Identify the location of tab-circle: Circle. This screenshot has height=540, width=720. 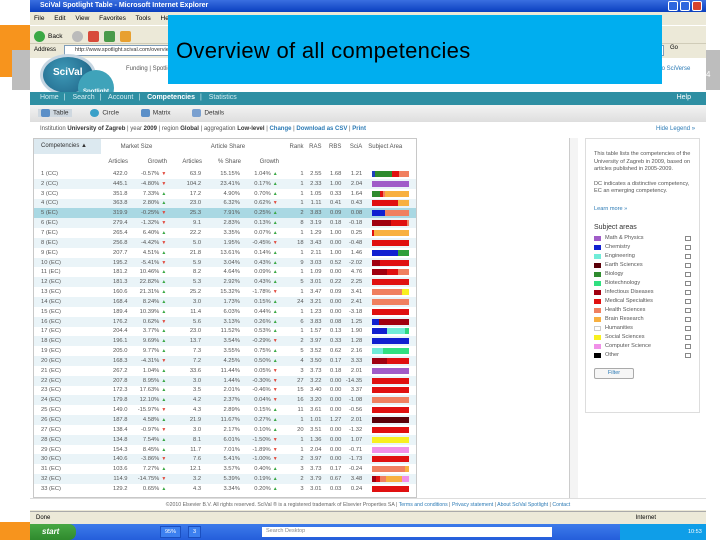
(104, 113).